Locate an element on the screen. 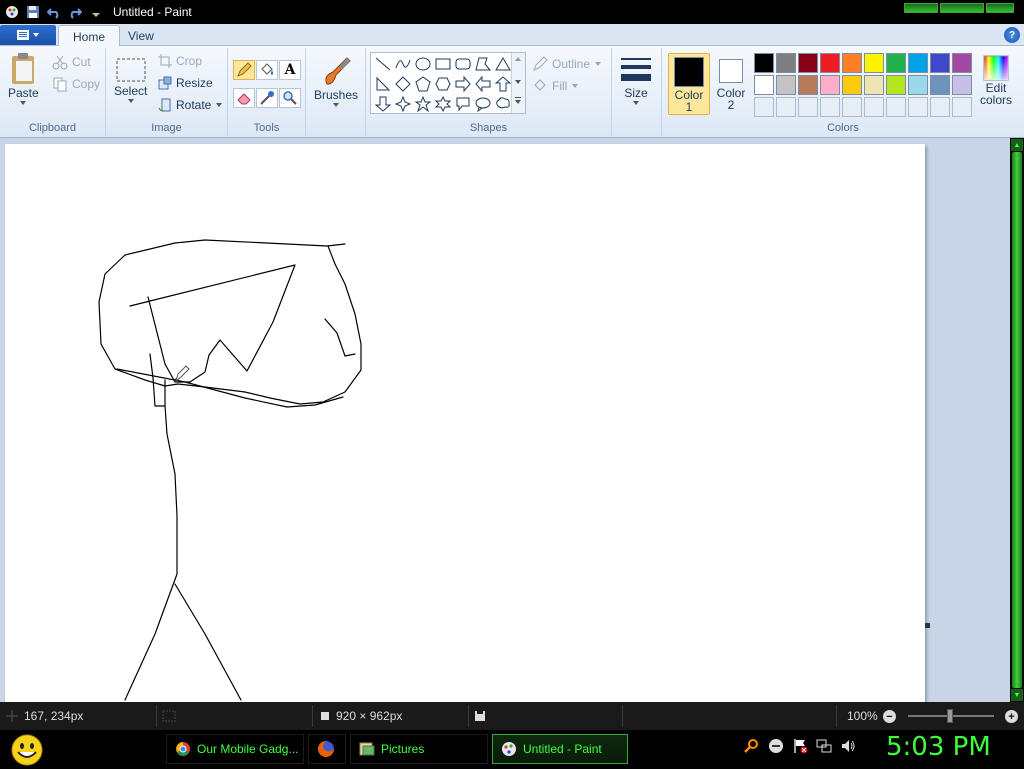 The width and height of the screenshot is (1024, 769). triangle-shape is located at coordinates (503, 64).